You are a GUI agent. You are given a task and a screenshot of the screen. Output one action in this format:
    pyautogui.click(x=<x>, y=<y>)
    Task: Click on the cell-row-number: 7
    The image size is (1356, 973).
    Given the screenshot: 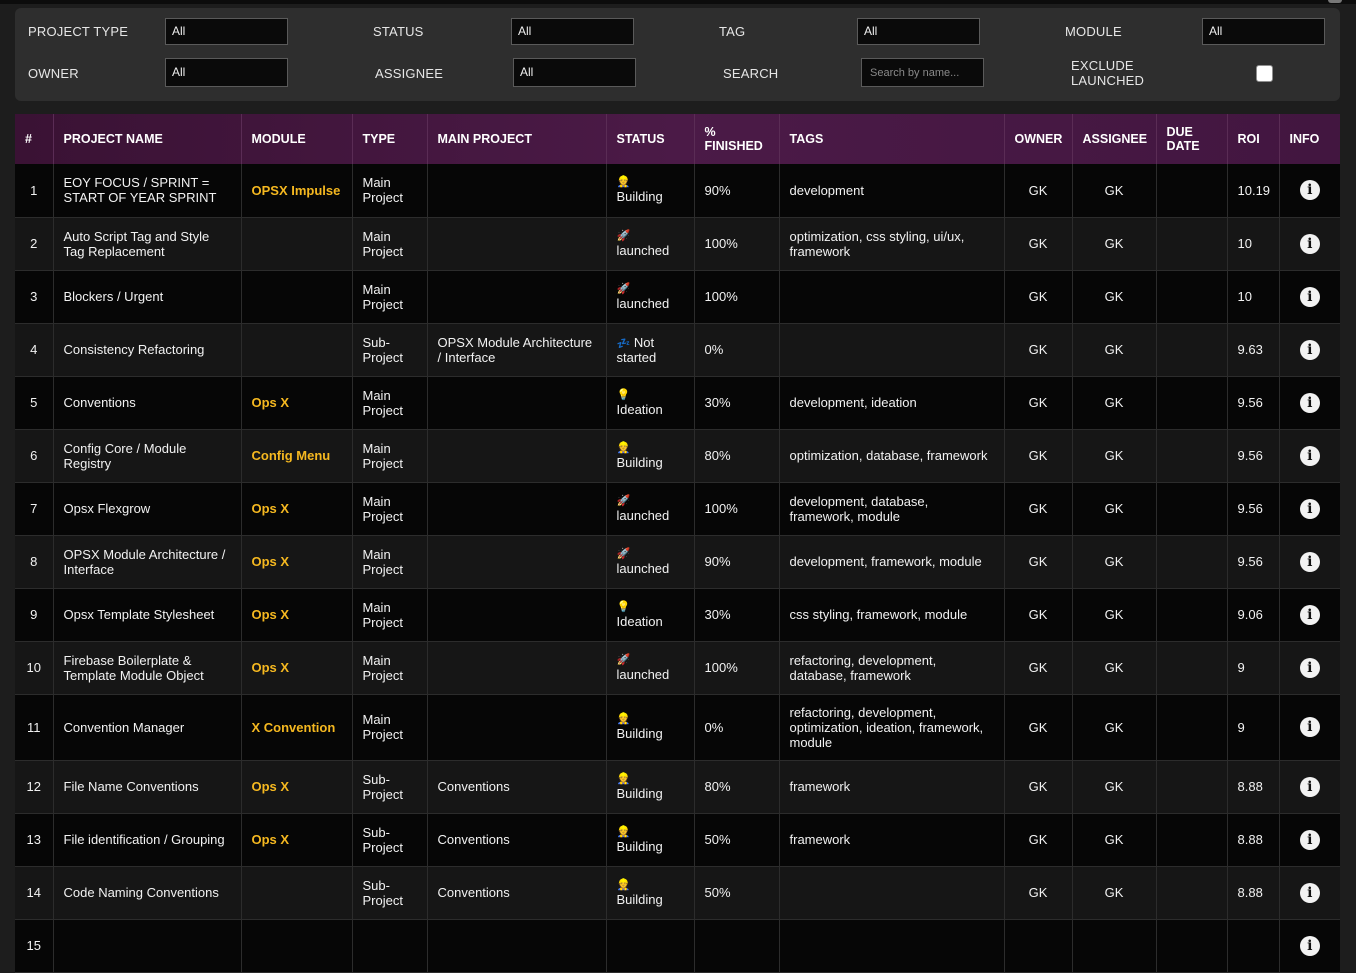 What is the action you would take?
    pyautogui.click(x=34, y=509)
    